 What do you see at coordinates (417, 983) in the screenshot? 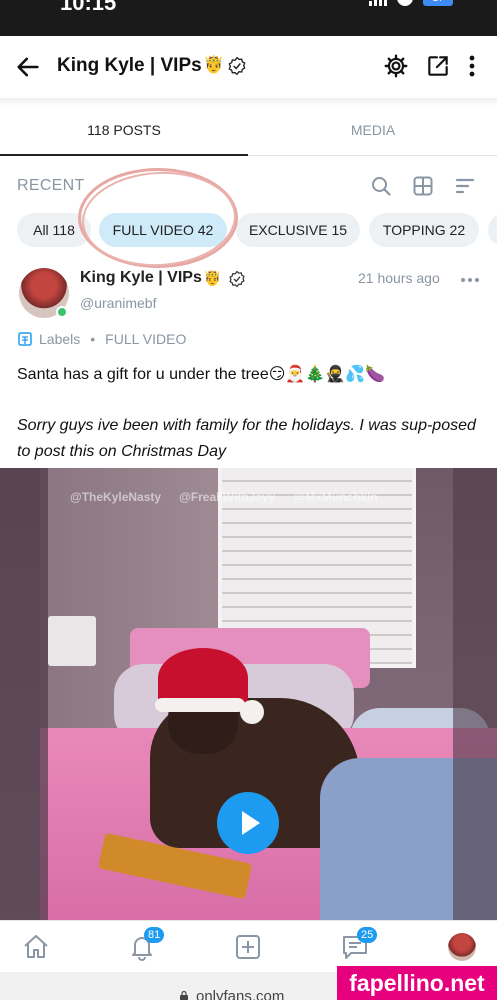
I see `site-watermark: fapellino.net` at bounding box center [417, 983].